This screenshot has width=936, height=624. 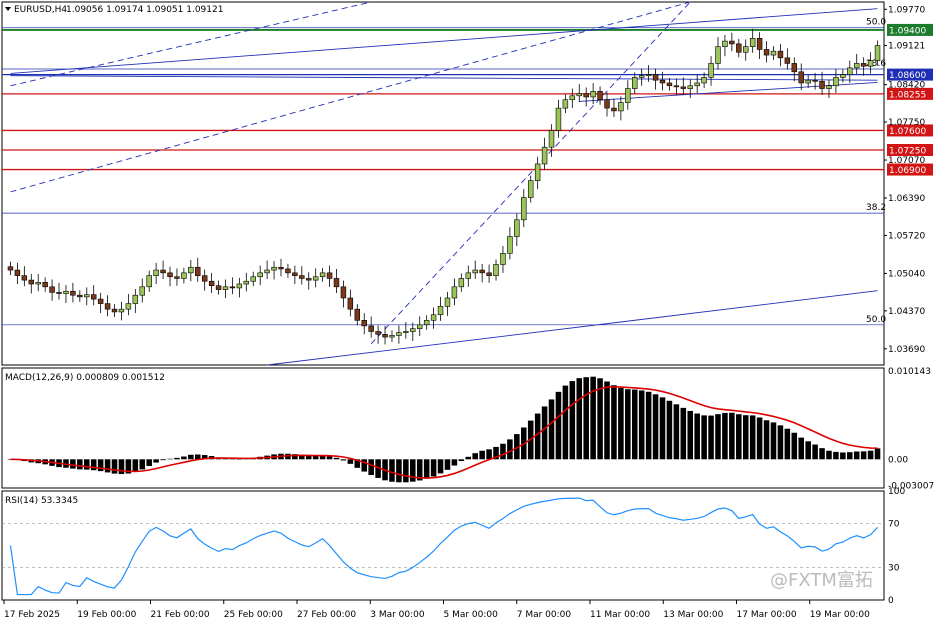 What do you see at coordinates (85, 378) in the screenshot?
I see `macd-label: MACD(12,26,9) 0.000809 0.001512` at bounding box center [85, 378].